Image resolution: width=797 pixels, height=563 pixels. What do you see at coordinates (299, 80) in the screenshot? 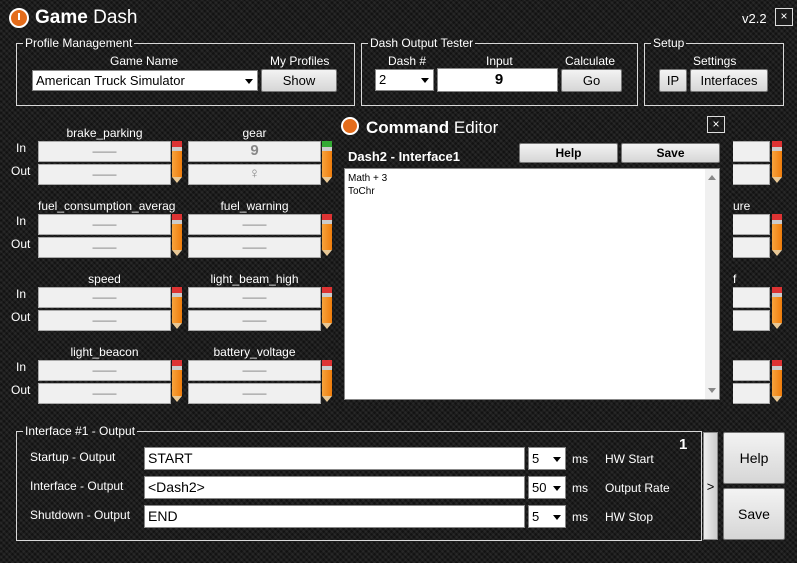
I see `show-profiles-button: Show` at bounding box center [299, 80].